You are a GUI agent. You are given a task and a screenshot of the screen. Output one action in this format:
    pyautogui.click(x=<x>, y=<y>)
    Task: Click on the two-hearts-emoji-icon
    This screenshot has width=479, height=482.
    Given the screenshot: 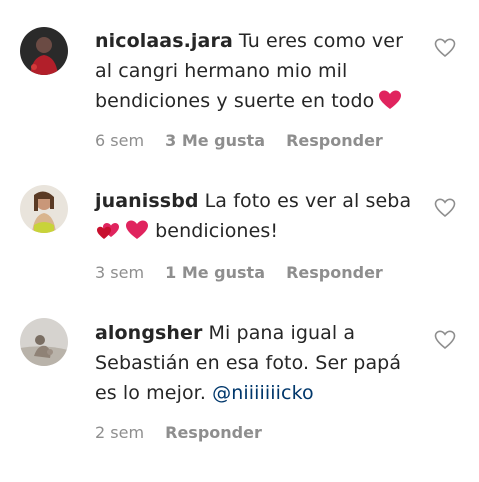 What is the action you would take?
    pyautogui.click(x=108, y=230)
    